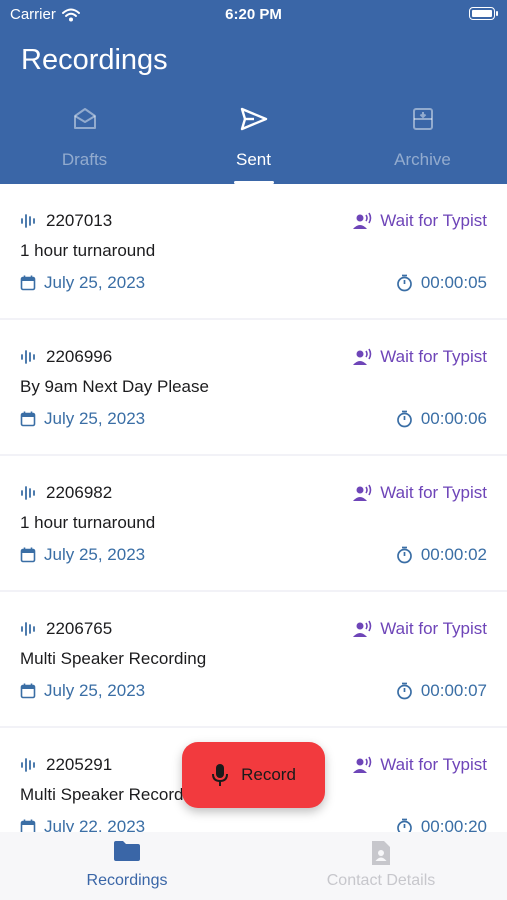 This screenshot has width=507, height=900. I want to click on tab-bar: Drafts Sent Archive, so click(253, 142).